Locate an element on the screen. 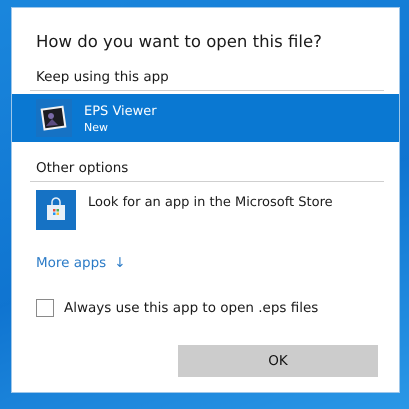  checkbox is located at coordinates (45, 308).